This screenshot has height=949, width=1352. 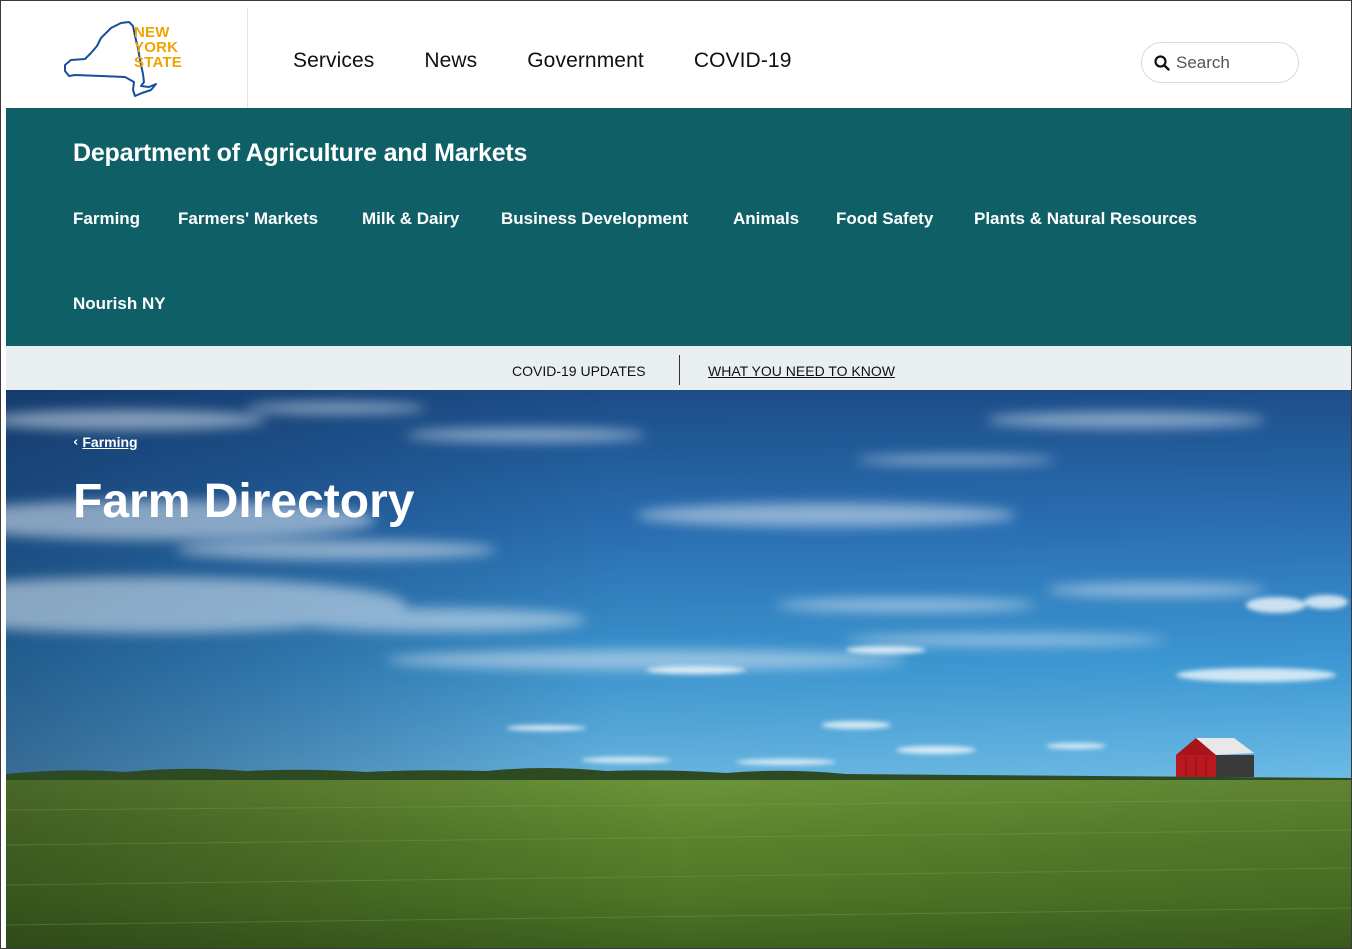 What do you see at coordinates (119, 304) in the screenshot?
I see `agency-nav-nourish-ny: Nourish NY` at bounding box center [119, 304].